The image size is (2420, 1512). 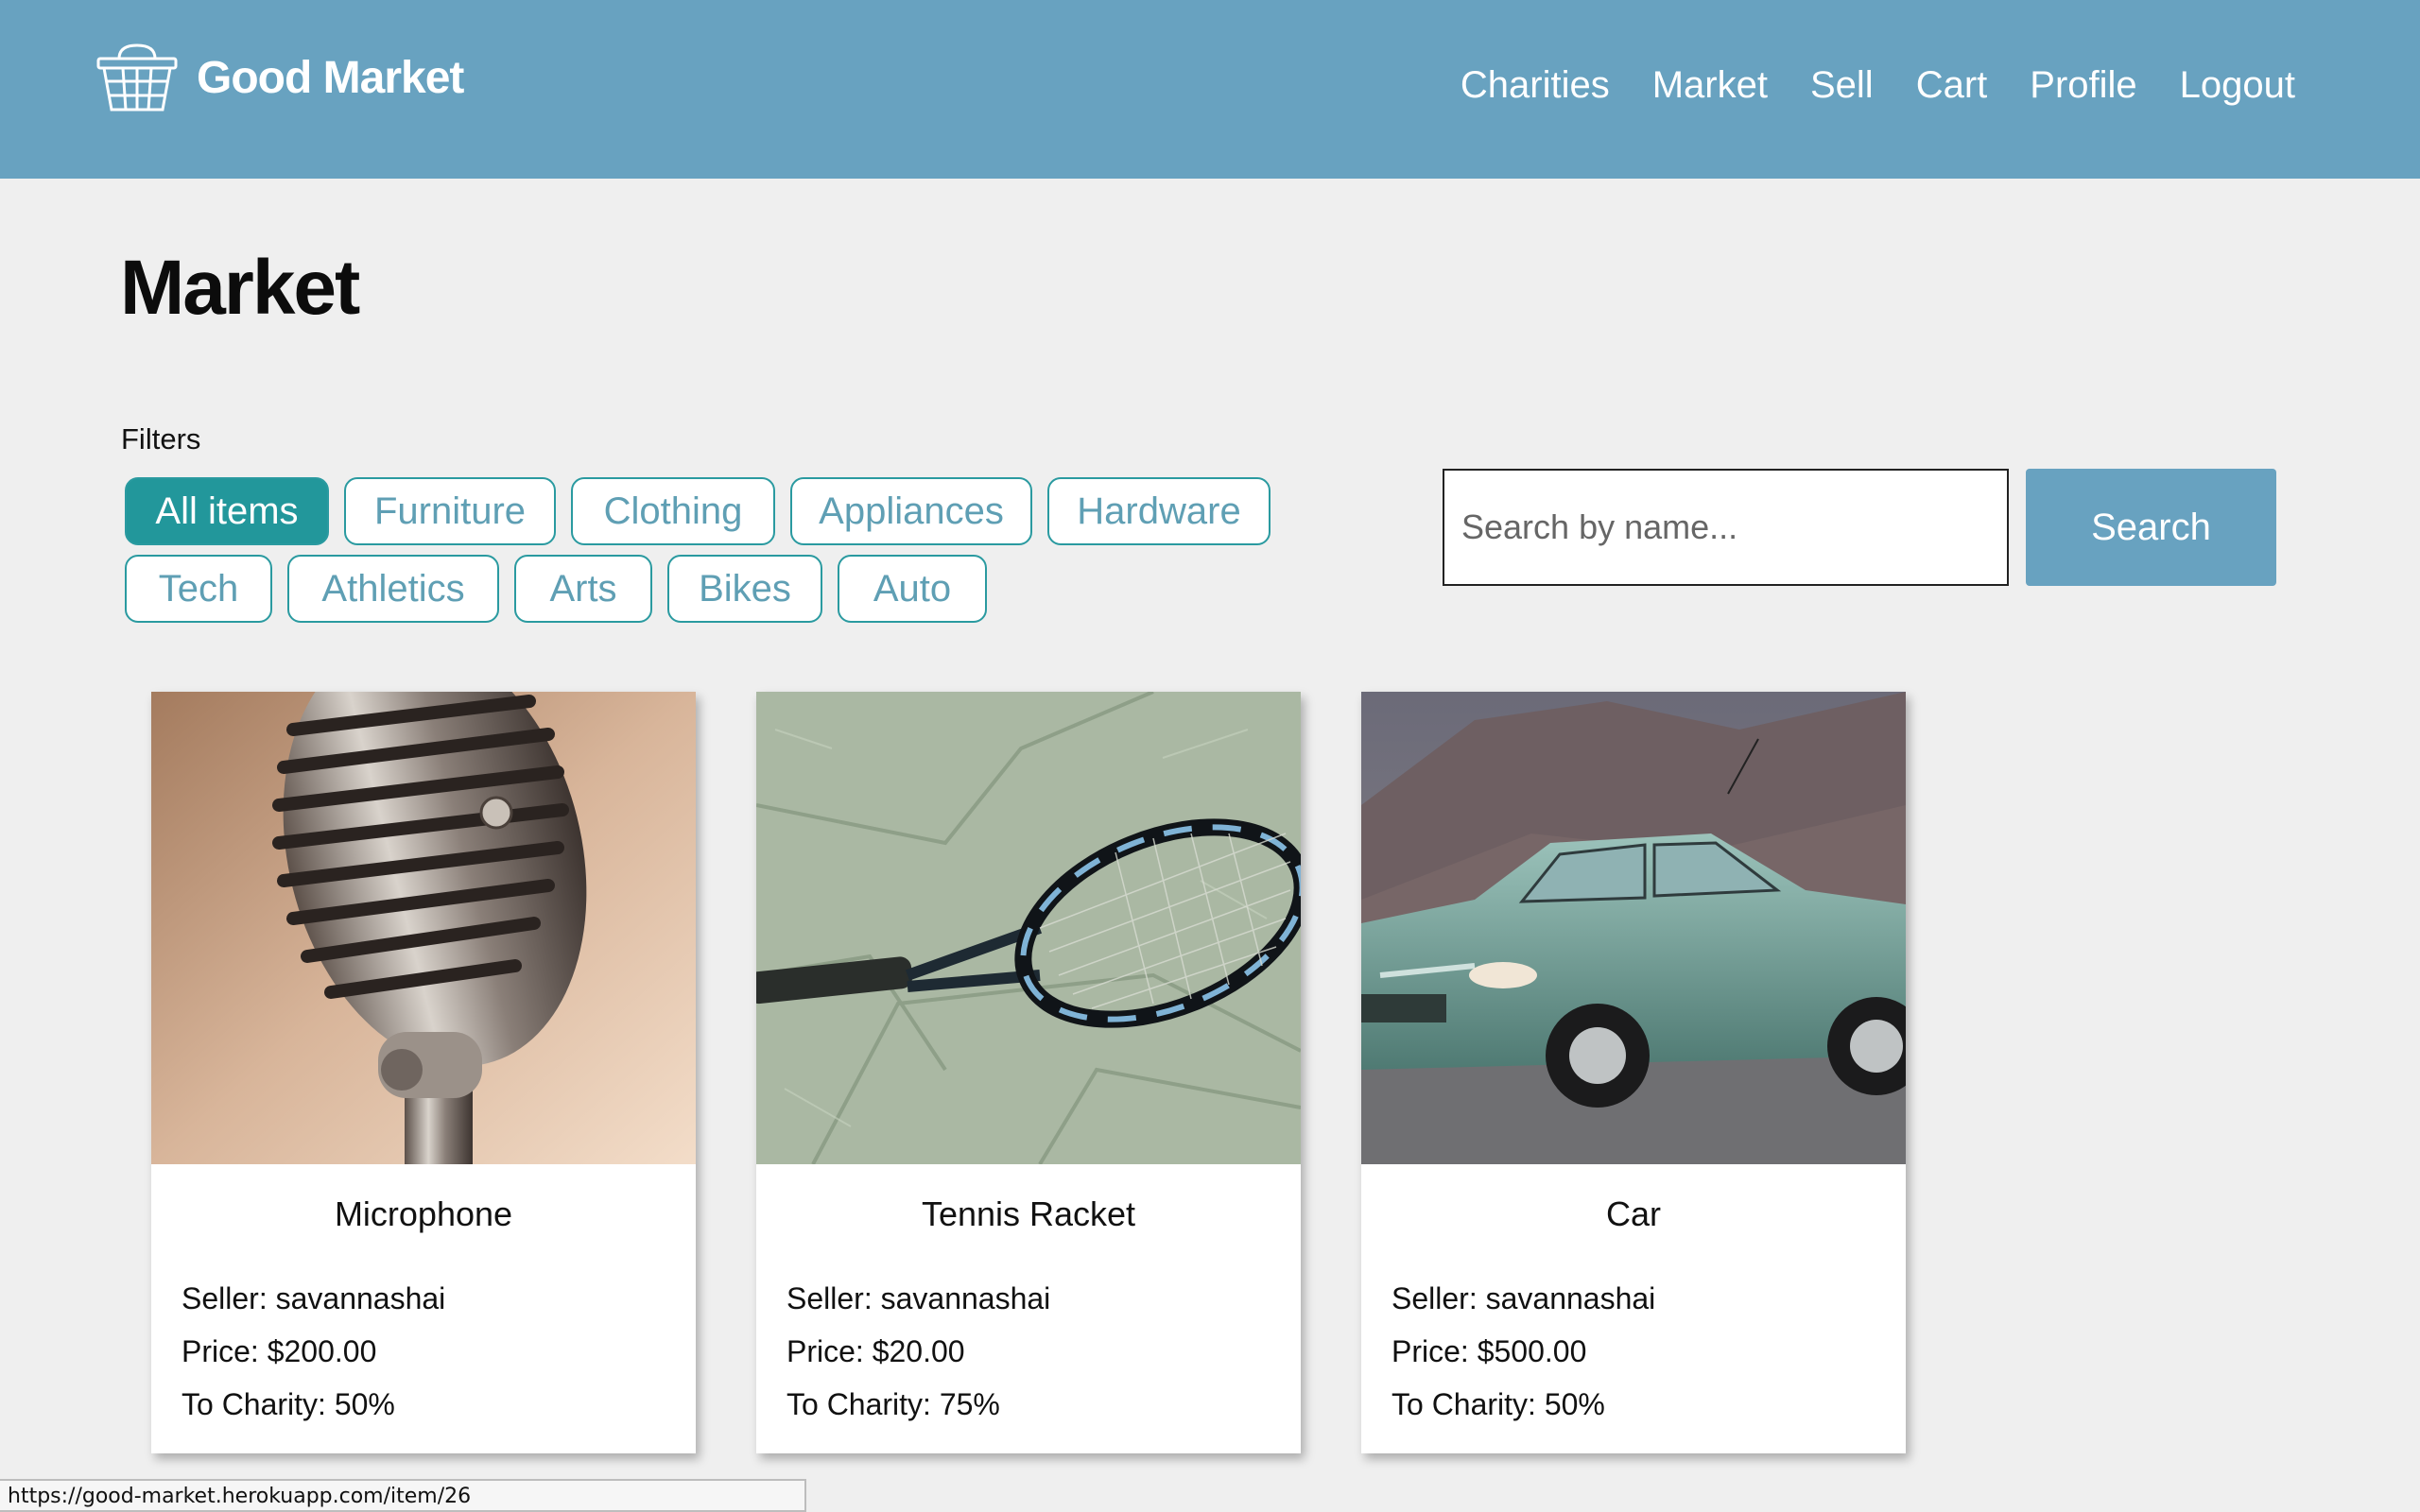 I want to click on nav-link-profile: Profile, so click(x=2083, y=85).